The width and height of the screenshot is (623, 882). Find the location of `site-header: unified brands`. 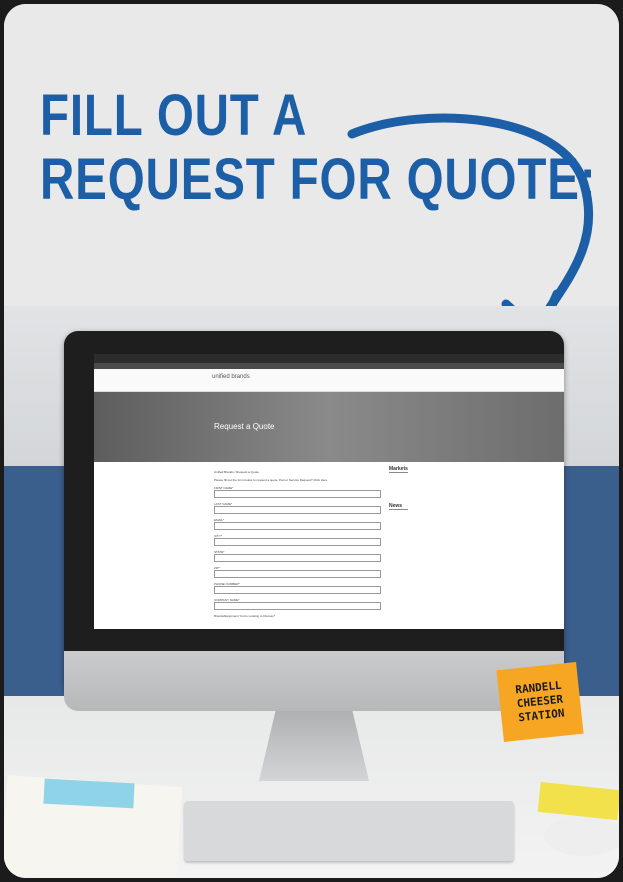

site-header: unified brands is located at coordinates (329, 380).